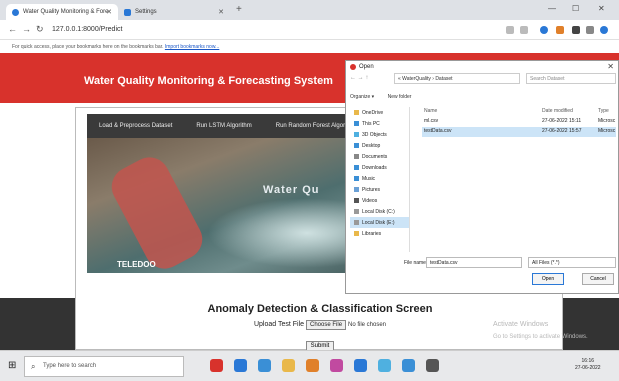 The width and height of the screenshot is (619, 381). What do you see at coordinates (136, 264) in the screenshot?
I see `hero-logo: TELEDOO` at bounding box center [136, 264].